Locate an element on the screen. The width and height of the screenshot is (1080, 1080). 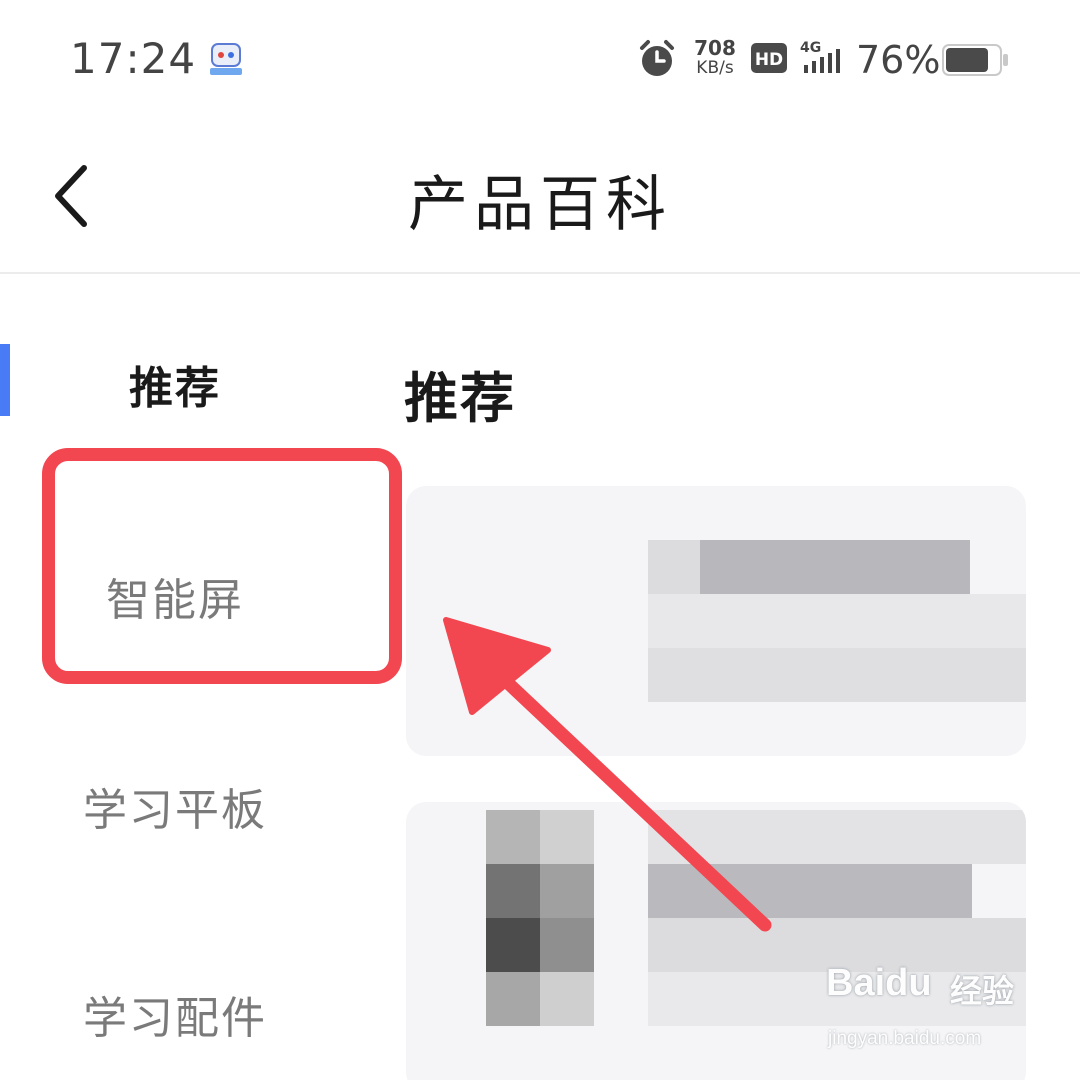
network-type-label: 4G is located at coordinates (810, 48).